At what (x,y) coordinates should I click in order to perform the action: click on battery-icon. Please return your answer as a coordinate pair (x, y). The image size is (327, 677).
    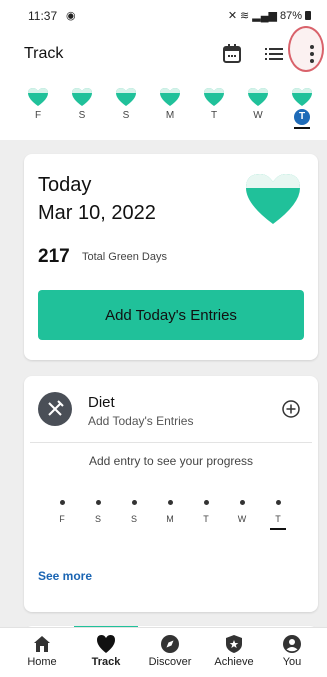
    Looking at the image, I should click on (308, 15).